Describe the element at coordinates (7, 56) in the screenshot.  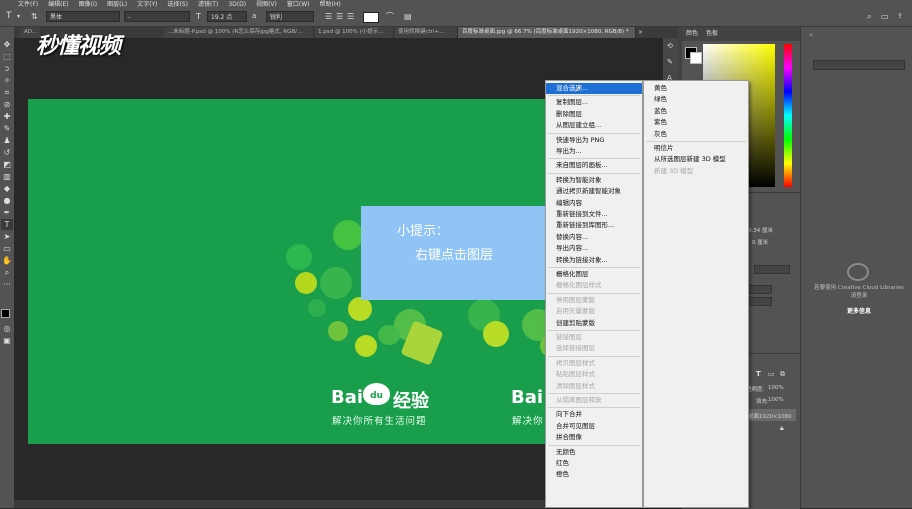
I see `marquee-tool-icon: ⬚` at that location.